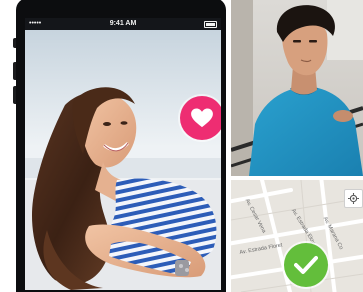 This screenshot has height=292, width=363. I want to click on status-time: 9:41 AM, so click(123, 23).